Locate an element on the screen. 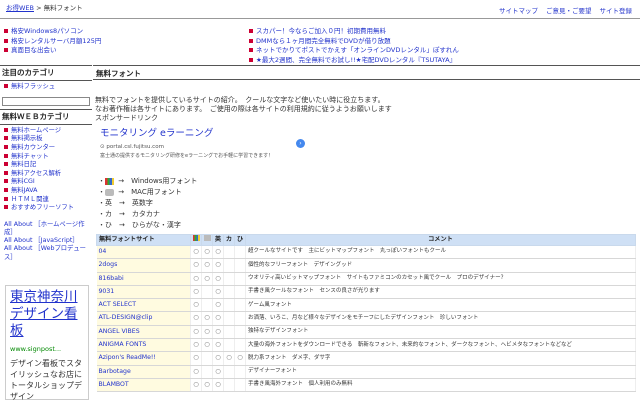 Image resolution: width=640 pixels, height=400 pixels. font-site-link: ATL-DESIGN@clip is located at coordinates (143, 318).